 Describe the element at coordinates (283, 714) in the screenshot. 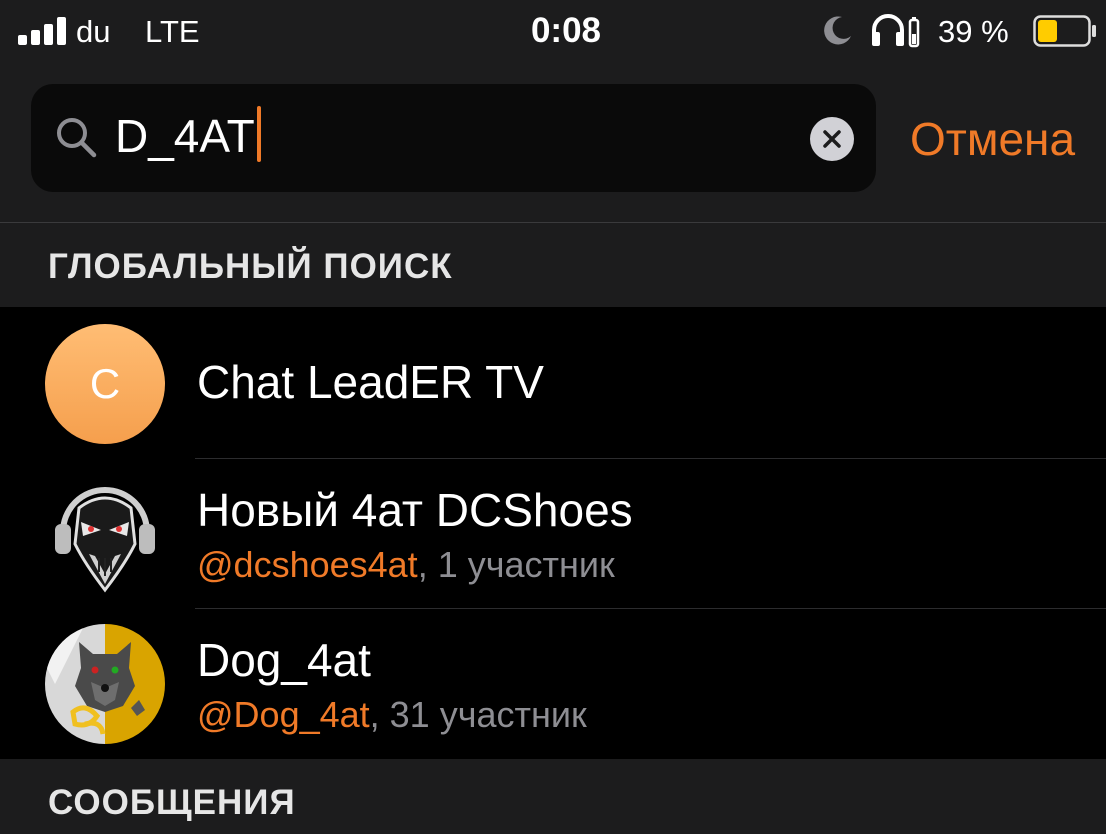

I see `chat-handle: @Dog_4at` at that location.